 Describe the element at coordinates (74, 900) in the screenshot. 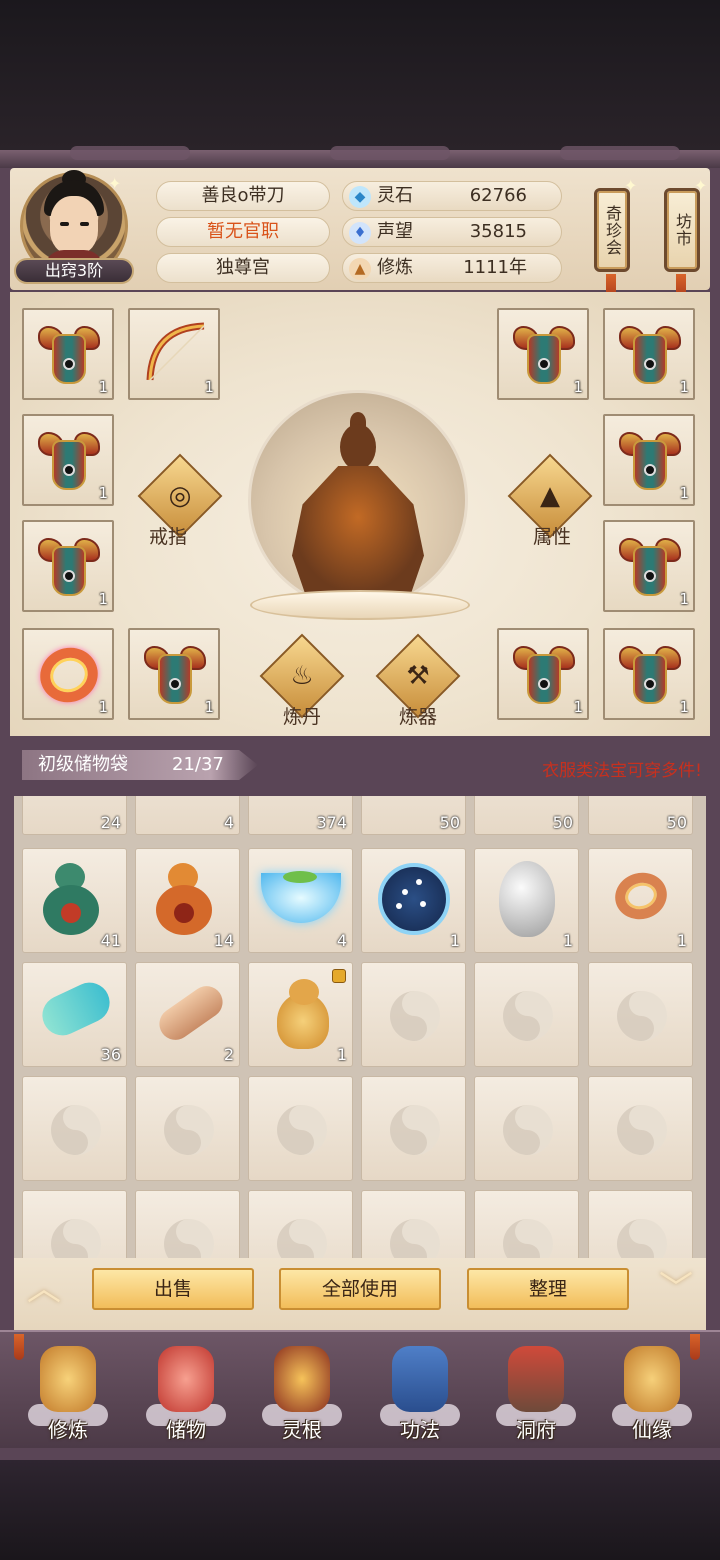

I see `bag-item-slot: 41` at that location.